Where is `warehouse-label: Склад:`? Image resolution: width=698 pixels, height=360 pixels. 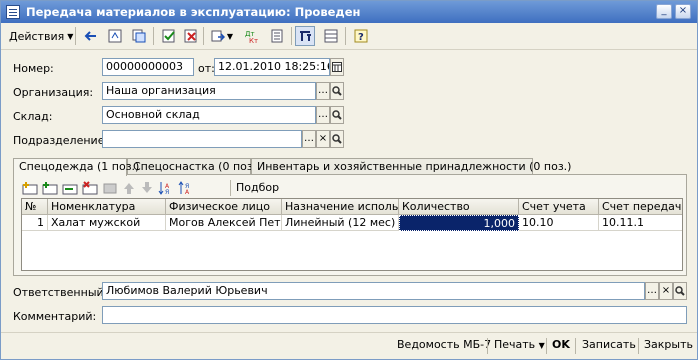
warehouse-label: Склад: is located at coordinates (33, 116).